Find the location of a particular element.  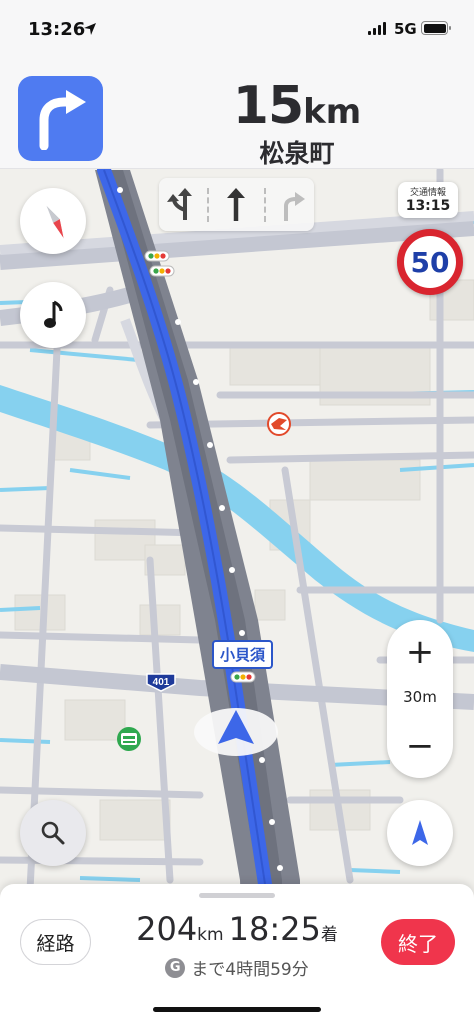

search-button is located at coordinates (53, 833).